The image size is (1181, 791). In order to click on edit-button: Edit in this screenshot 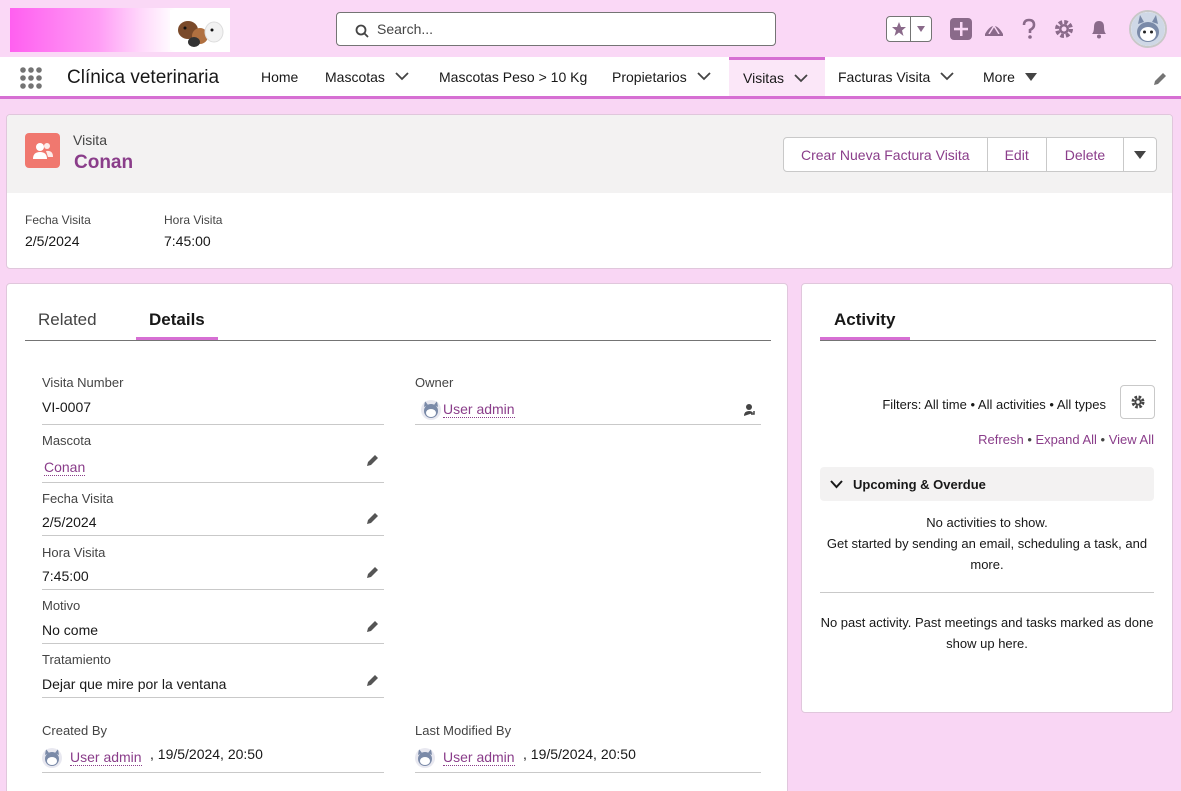, I will do `click(1017, 154)`.